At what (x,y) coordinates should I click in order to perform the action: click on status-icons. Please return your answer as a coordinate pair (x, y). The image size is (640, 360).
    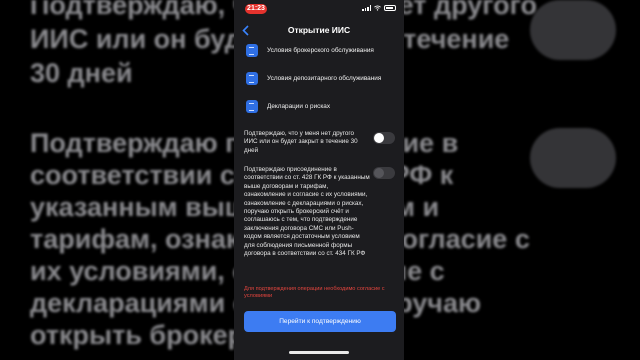
    Looking at the image, I should click on (379, 8).